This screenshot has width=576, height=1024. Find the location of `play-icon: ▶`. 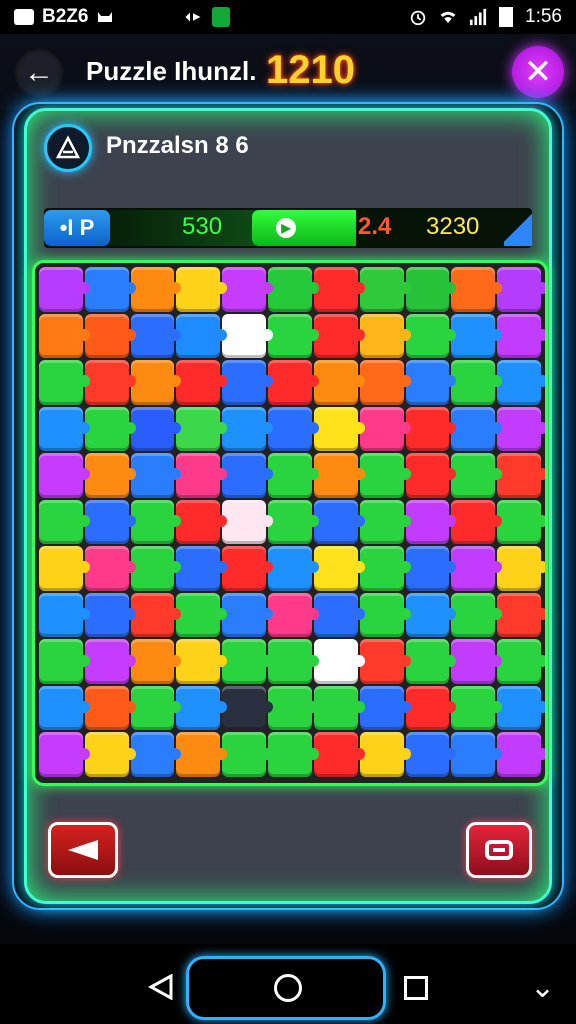

play-icon: ▶ is located at coordinates (286, 228).